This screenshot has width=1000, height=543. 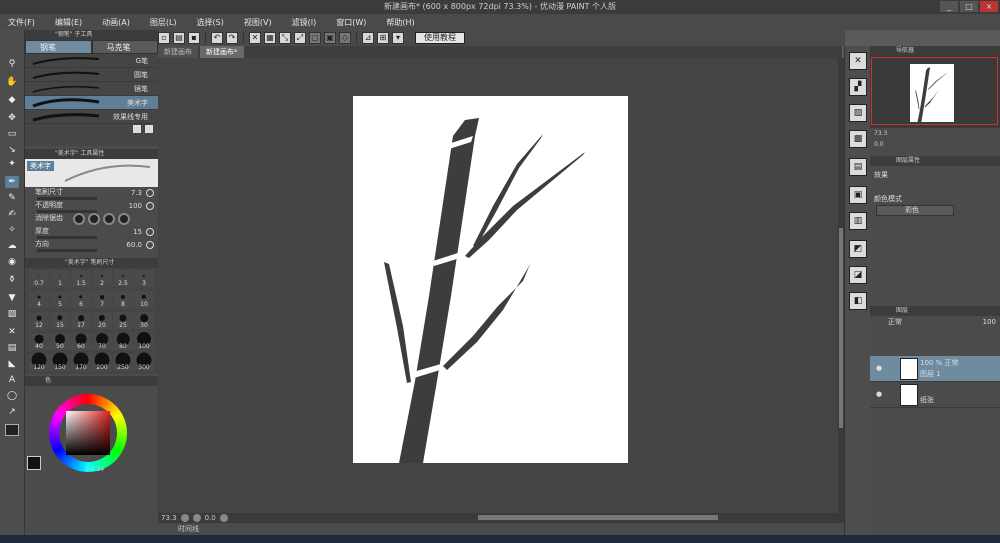 I want to click on clip-icon: ◪, so click(x=858, y=275).